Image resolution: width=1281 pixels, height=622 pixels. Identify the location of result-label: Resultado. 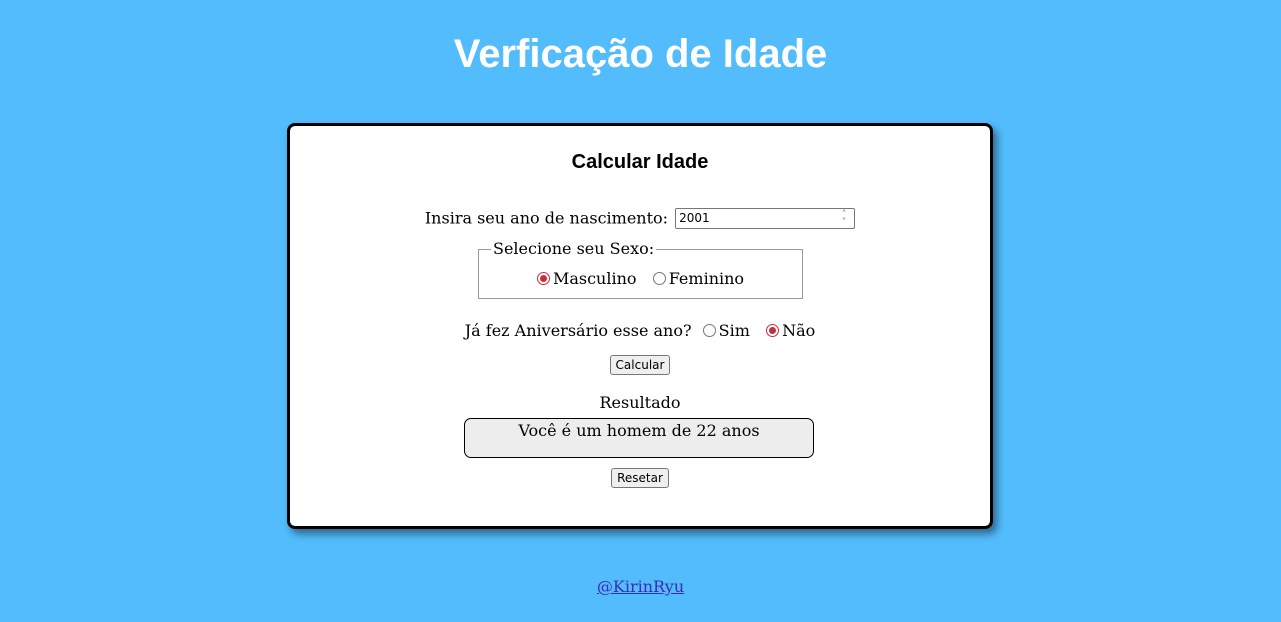
(640, 402).